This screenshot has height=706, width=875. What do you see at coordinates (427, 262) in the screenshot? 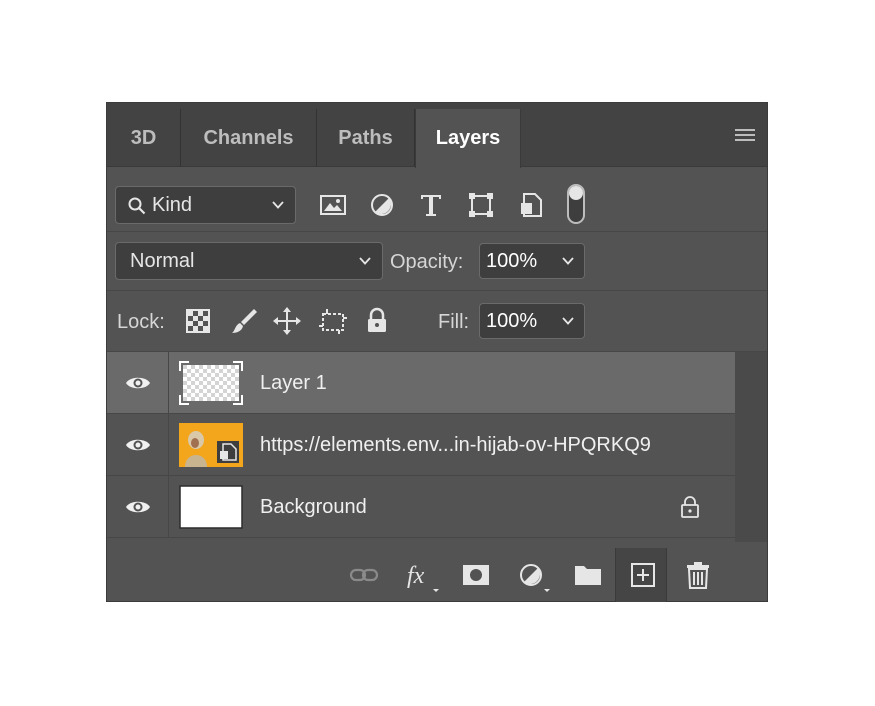
I see `opacity-label: Opacity:` at bounding box center [427, 262].